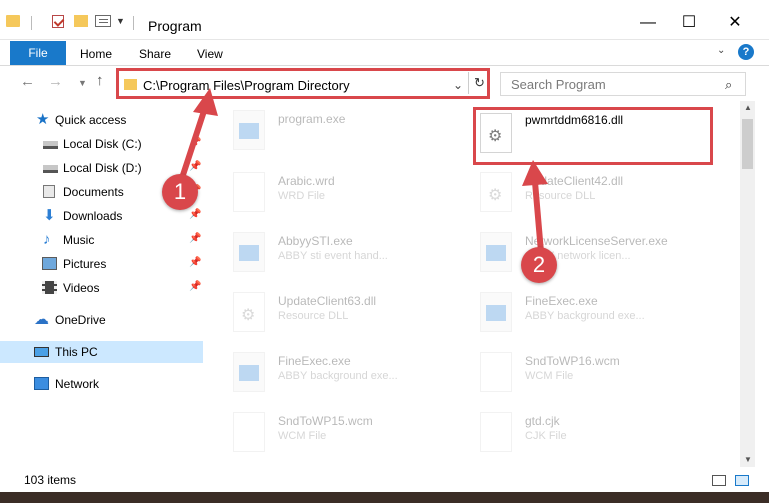 This screenshot has height=503, width=769. I want to click on file-item: UpdateClient42.dll Resource DLL, so click(600, 194).